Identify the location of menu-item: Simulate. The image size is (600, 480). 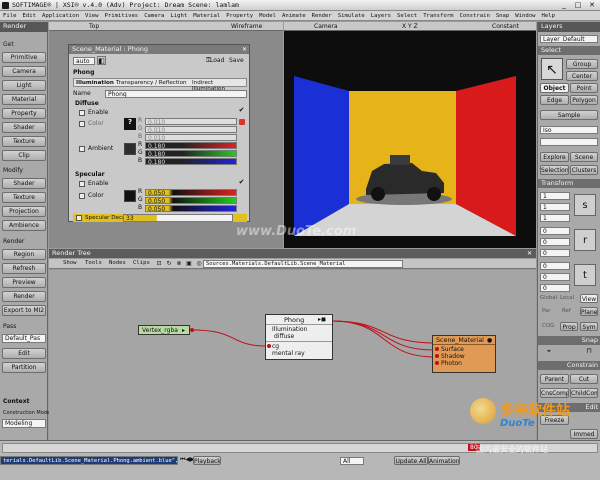
(351, 16).